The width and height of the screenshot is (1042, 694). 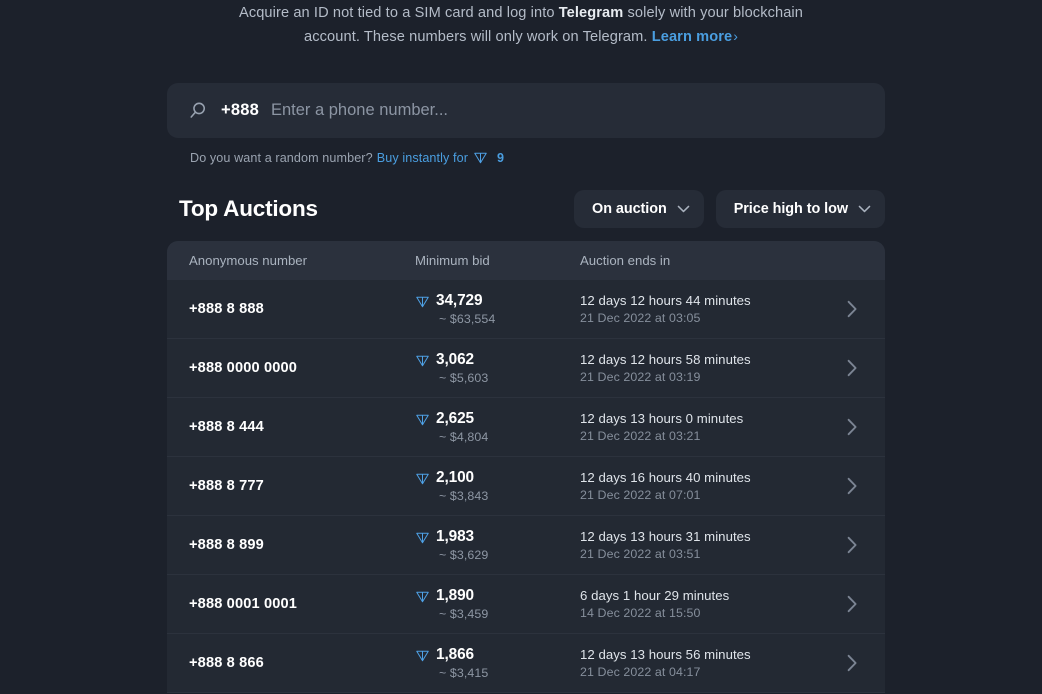 I want to click on search-icon, so click(x=198, y=110).